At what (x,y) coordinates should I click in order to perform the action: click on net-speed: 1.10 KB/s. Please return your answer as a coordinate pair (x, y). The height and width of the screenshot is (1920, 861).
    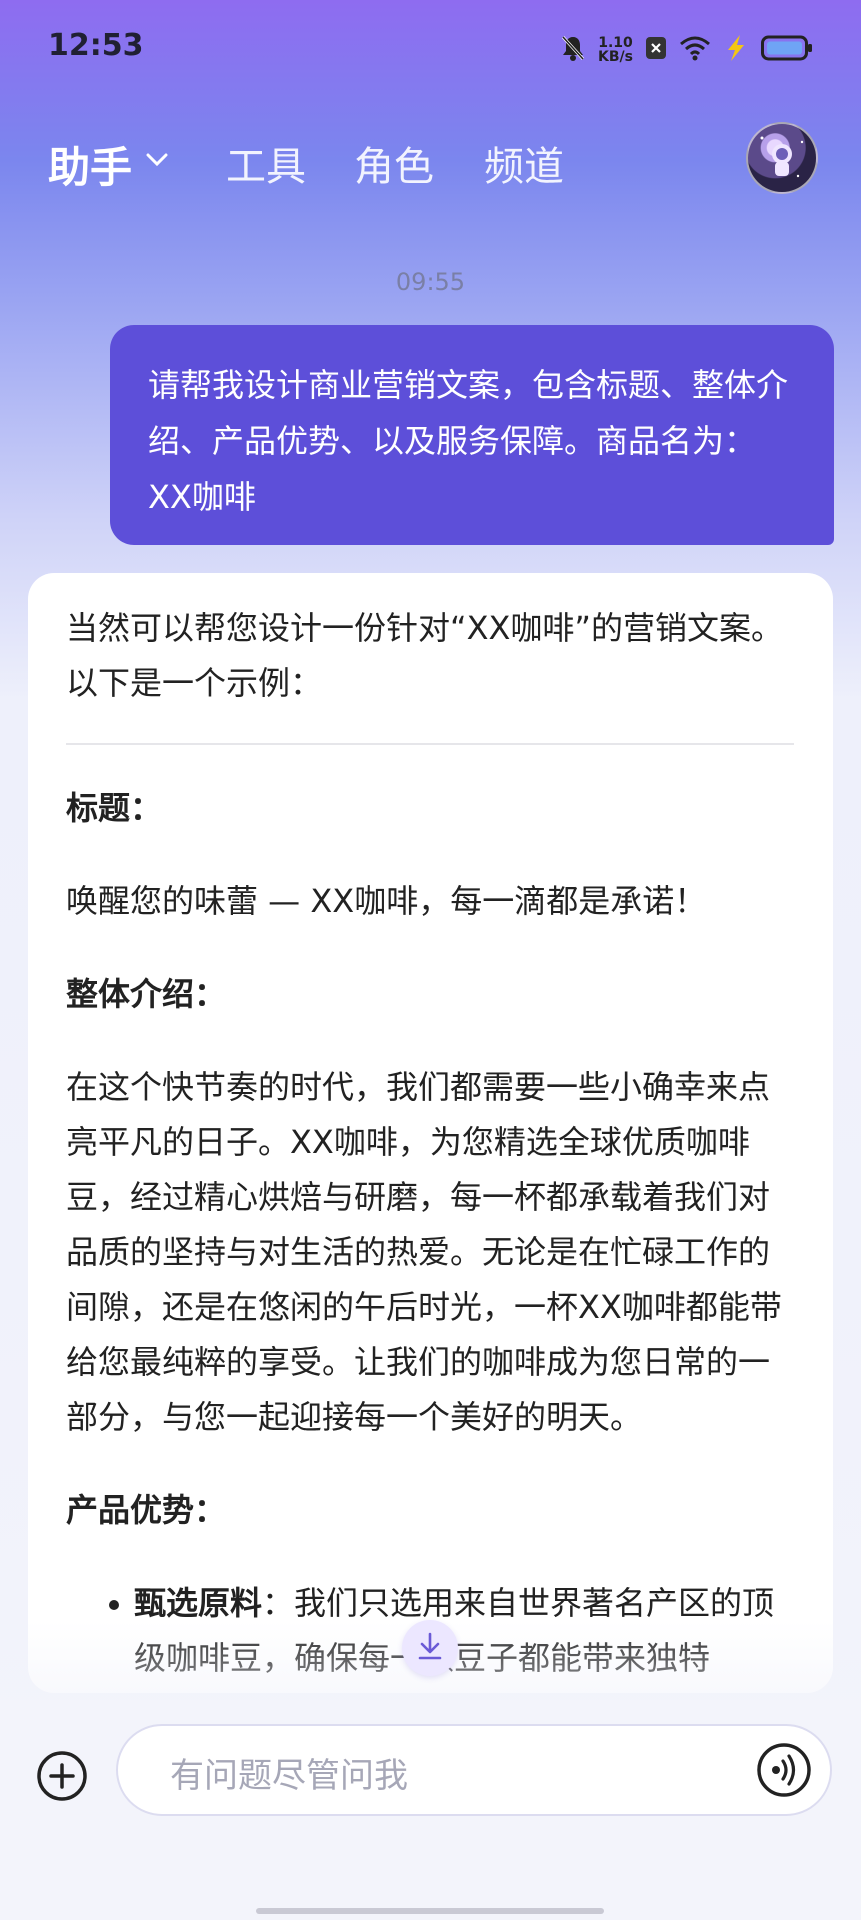
    Looking at the image, I should click on (615, 50).